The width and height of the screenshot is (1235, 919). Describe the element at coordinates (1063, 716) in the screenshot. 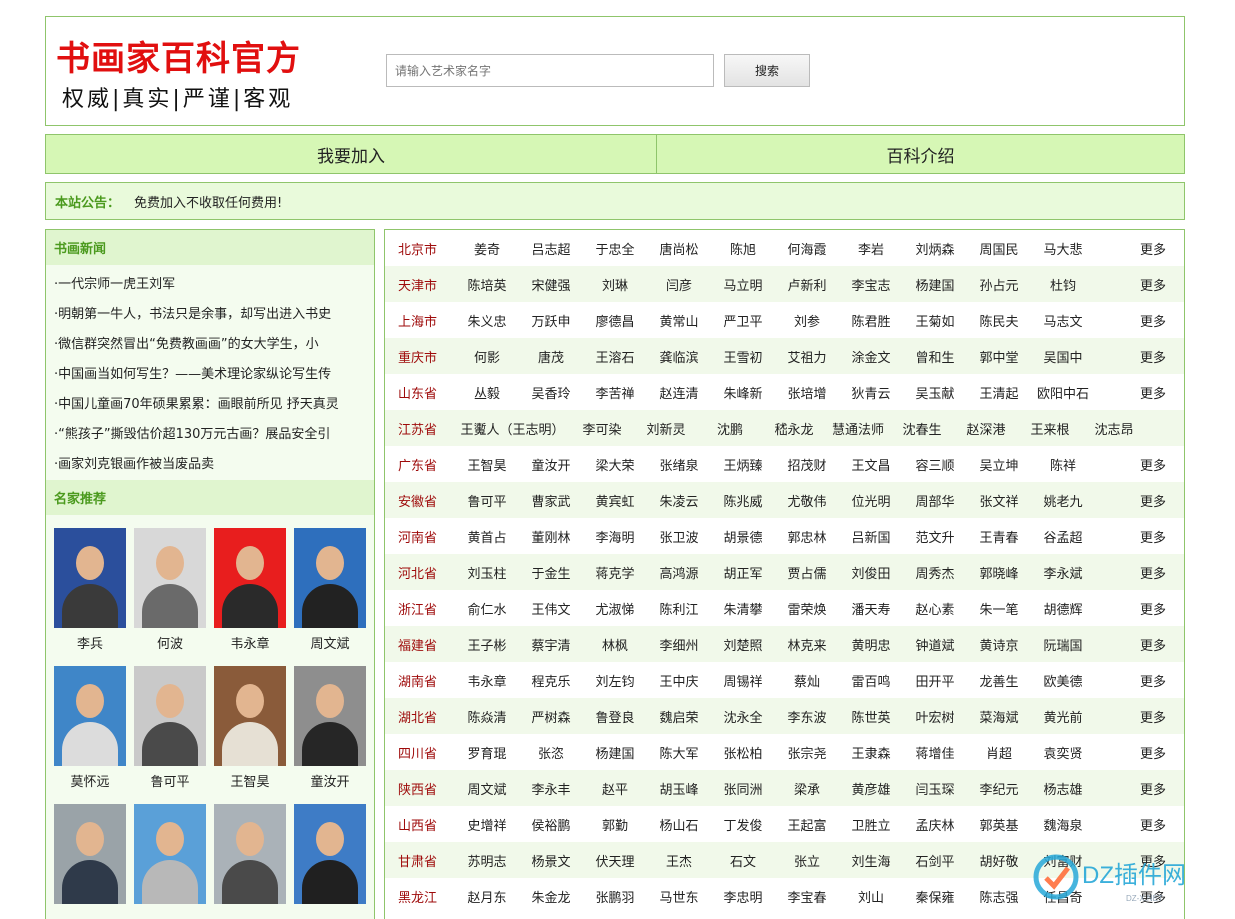

I see `artist-link: 黄光前` at that location.